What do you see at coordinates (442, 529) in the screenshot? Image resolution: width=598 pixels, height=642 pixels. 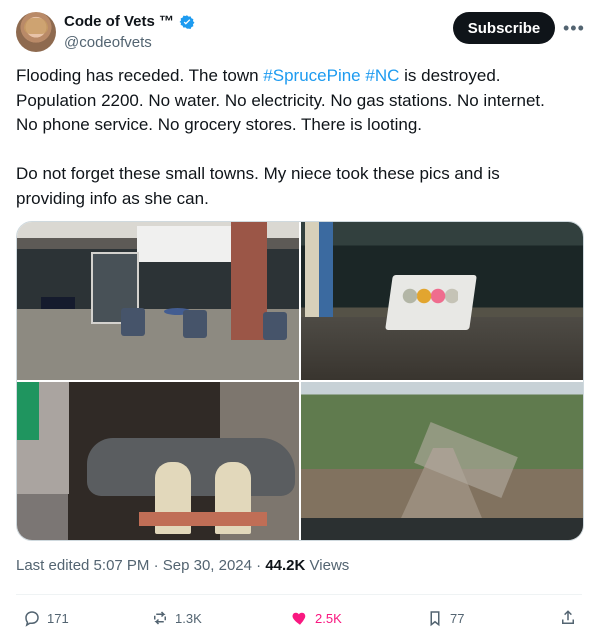 I see `car-dashboard` at bounding box center [442, 529].